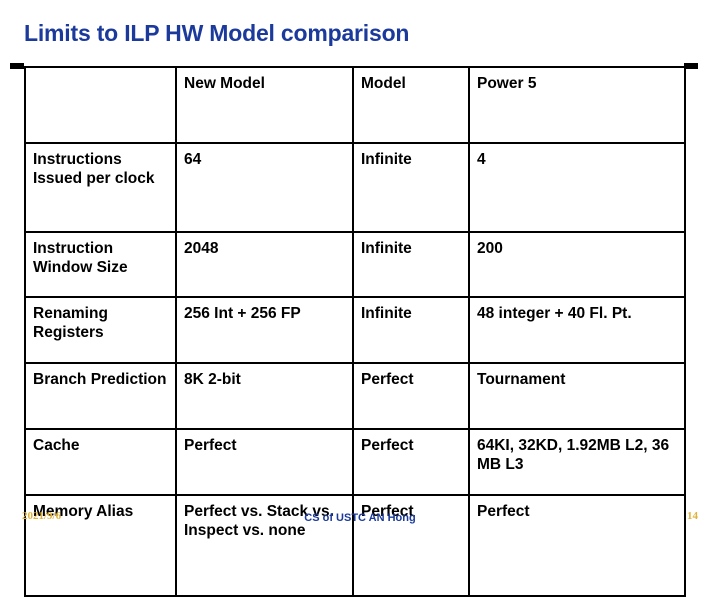 The width and height of the screenshot is (720, 597). Describe the element at coordinates (264, 462) in the screenshot. I see `cell-new-model: Perfect` at that location.